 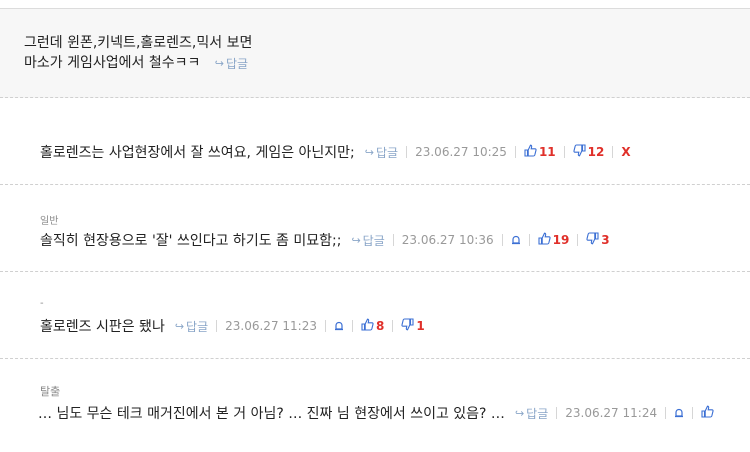 I want to click on comment-3-nickname: 일반, so click(x=49, y=221).